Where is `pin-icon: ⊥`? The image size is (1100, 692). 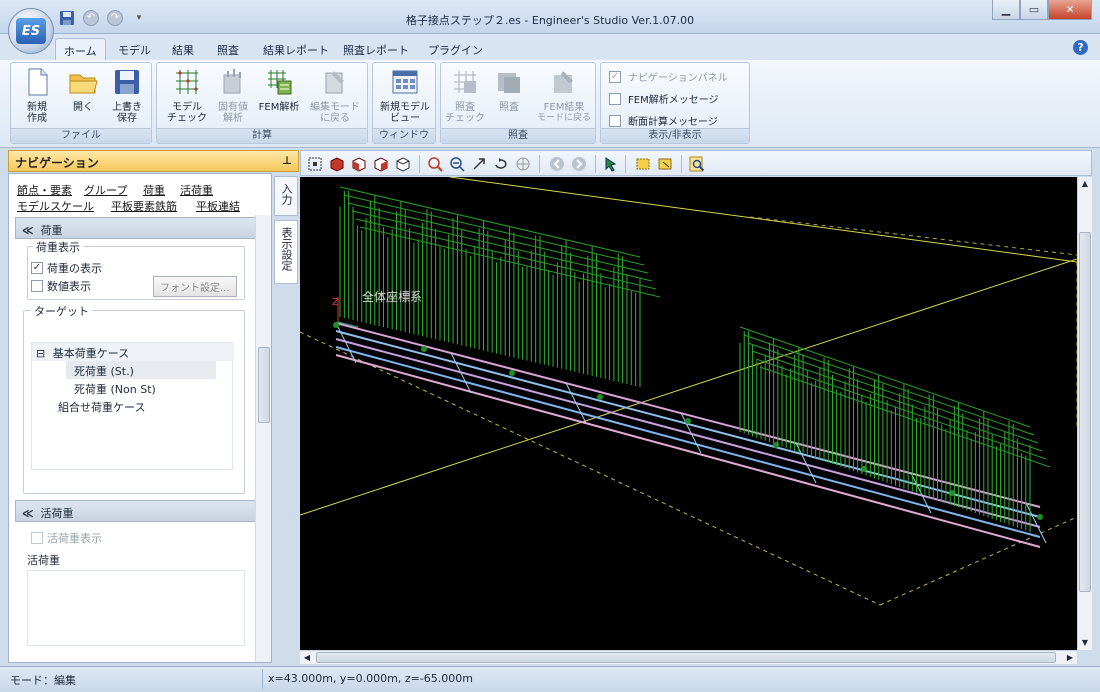
pin-icon: ⊥ is located at coordinates (287, 160).